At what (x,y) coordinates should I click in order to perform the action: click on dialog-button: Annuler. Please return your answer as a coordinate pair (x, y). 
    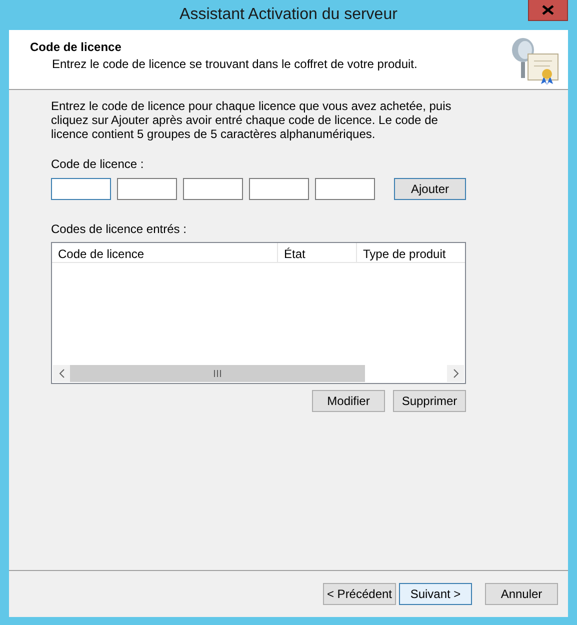
    Looking at the image, I should click on (521, 594).